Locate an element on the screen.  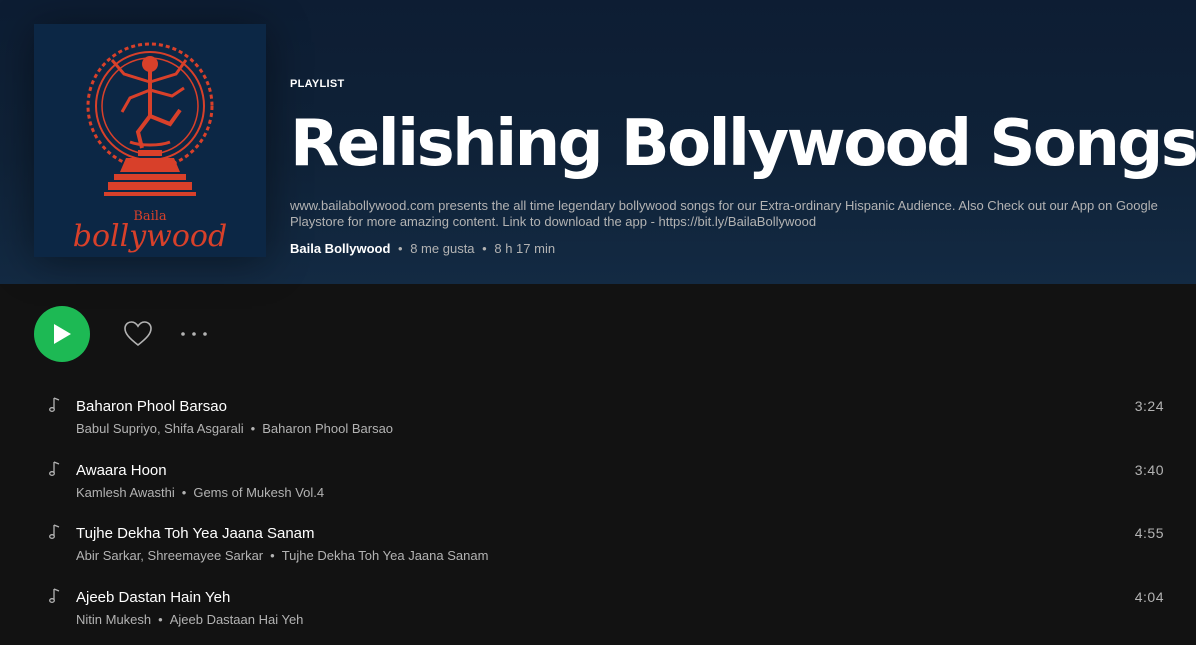
track-title: Tujhe Dekha Toh Yea Jaana Sanam is located at coordinates (195, 533).